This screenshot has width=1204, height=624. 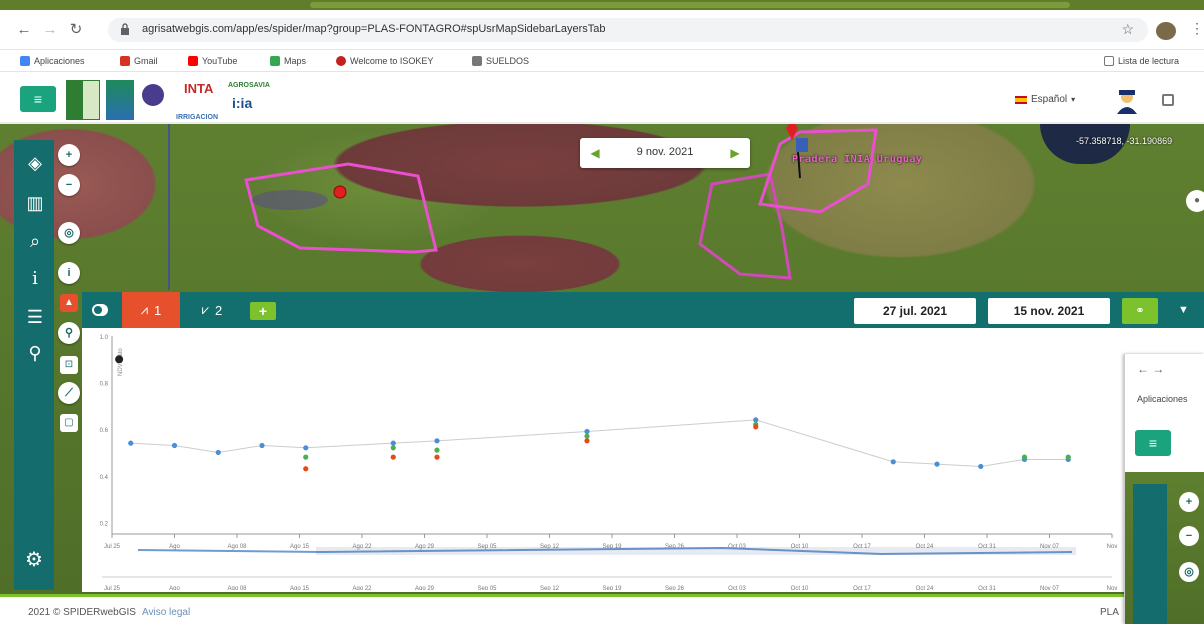 What do you see at coordinates (643, 310) in the screenshot?
I see `chart-toolbar: ⩘ 1 ⩗ 2 + 27 jul. 2021 15 nov. 2021 ⚭ ▼` at bounding box center [643, 310].